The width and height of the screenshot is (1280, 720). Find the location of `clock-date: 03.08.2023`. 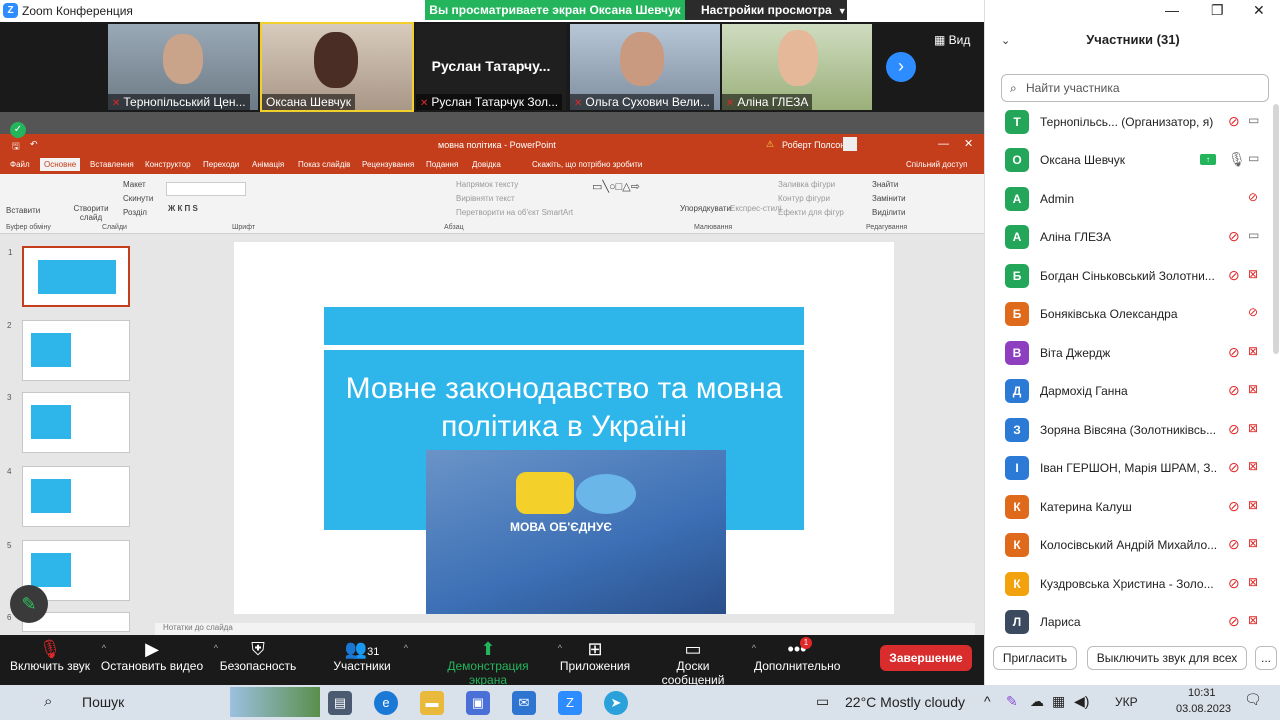

clock-date: 03.08.2023 is located at coordinates (1203, 709).